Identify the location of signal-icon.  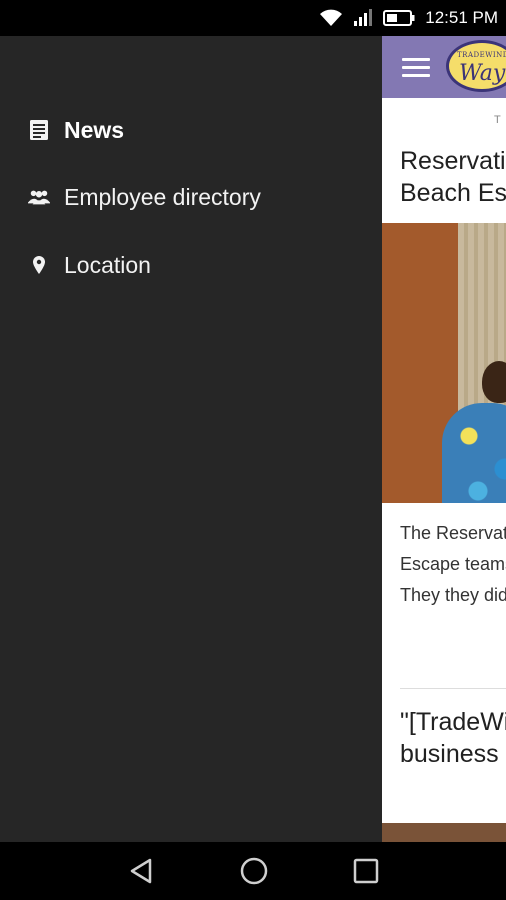
(363, 18).